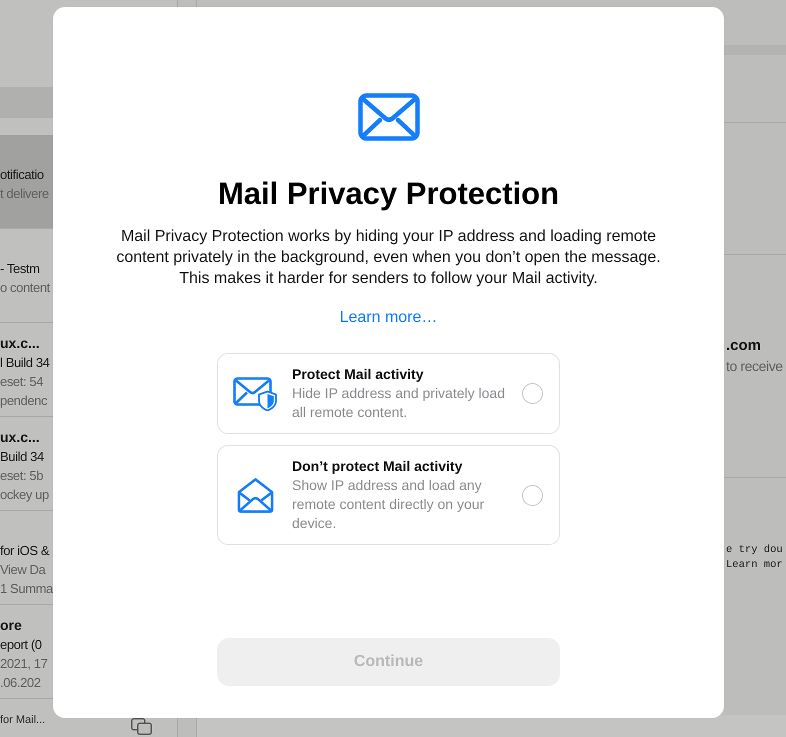 This screenshot has height=737, width=786. Describe the element at coordinates (378, 466) in the screenshot. I see `option-title: Don’t protect Mail activity` at that location.